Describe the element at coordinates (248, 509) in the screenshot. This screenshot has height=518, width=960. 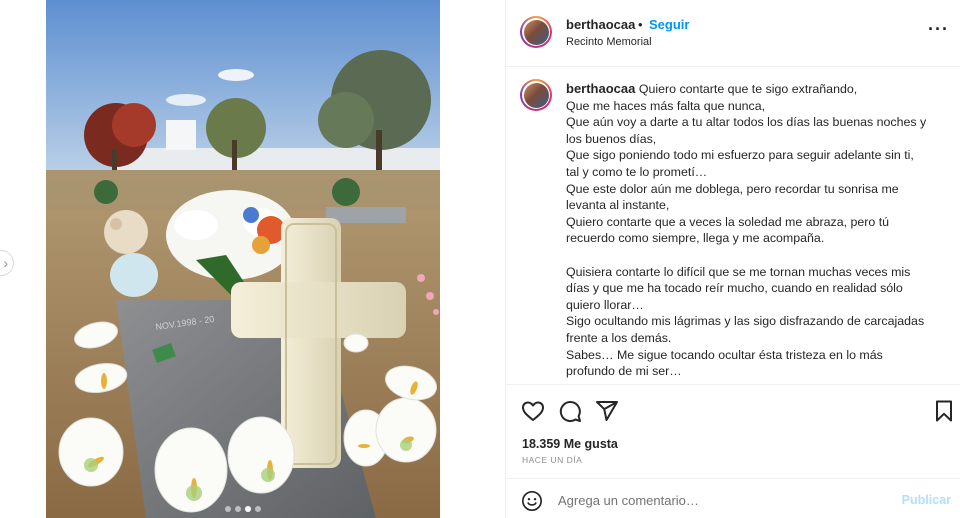
I see `carousel-dot-active` at that location.